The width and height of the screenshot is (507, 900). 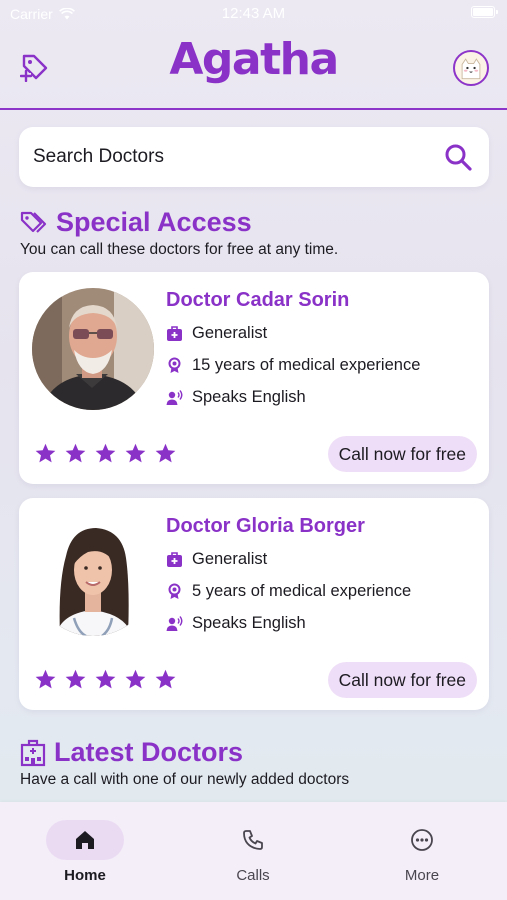 I want to click on app-logo: Agatha, so click(x=254, y=59).